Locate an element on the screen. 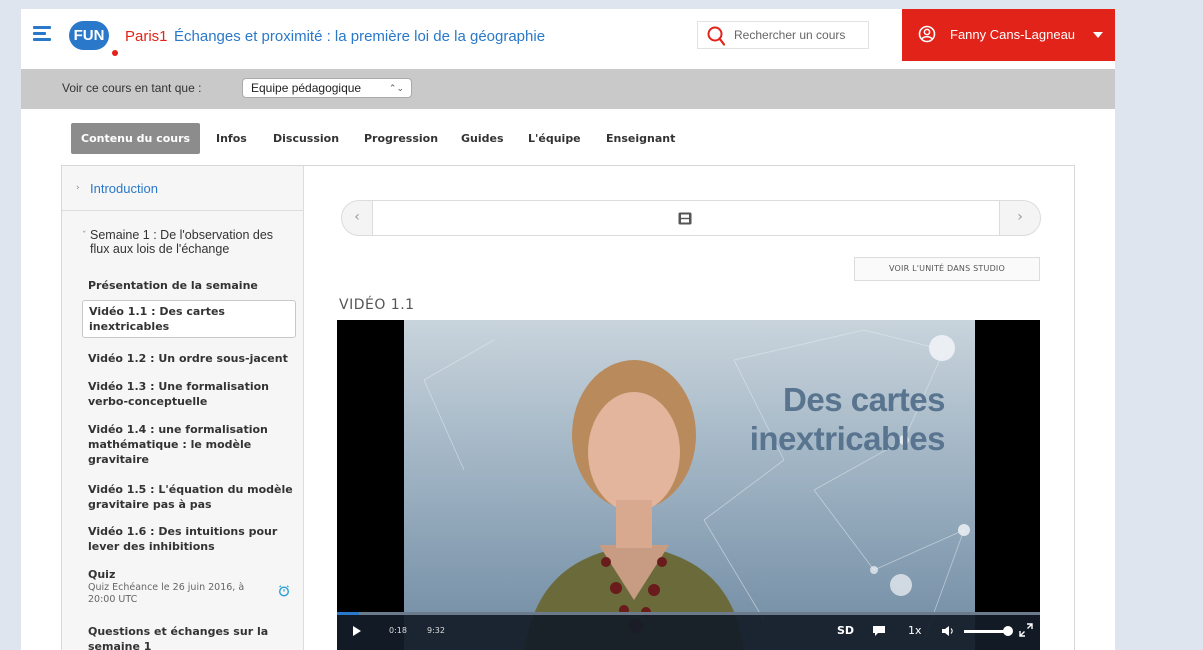 The height and width of the screenshot is (650, 1203). tab-guides: Guides is located at coordinates (482, 138).